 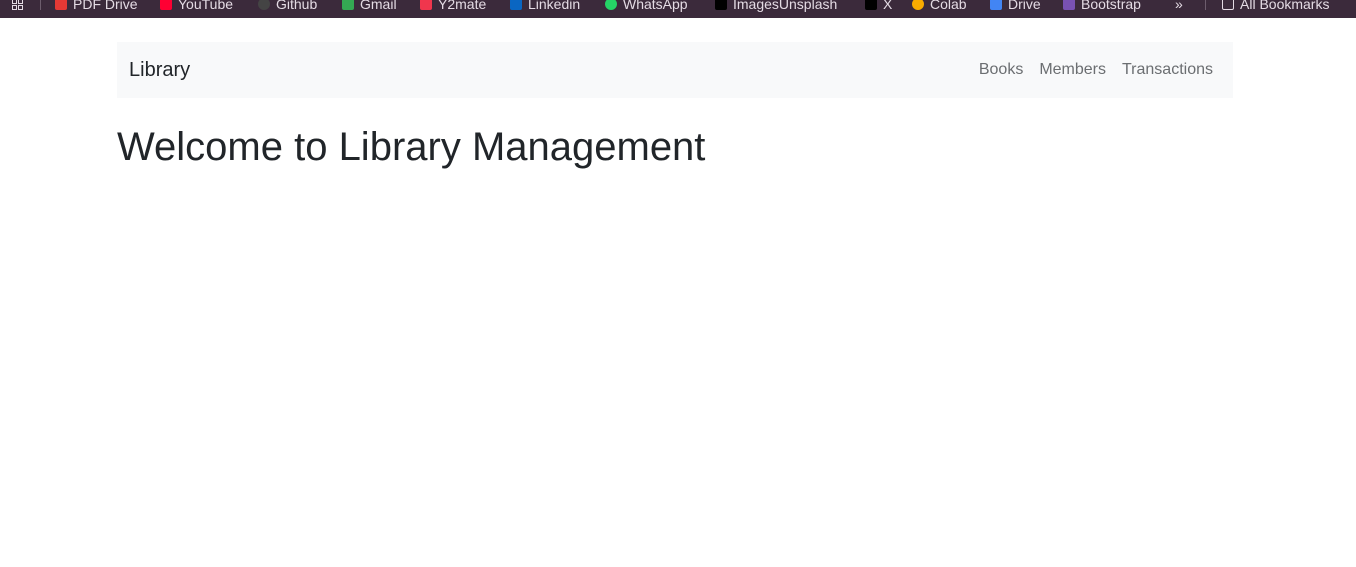 I want to click on bookmark-whatsapp: WhatsApp, so click(x=646, y=7).